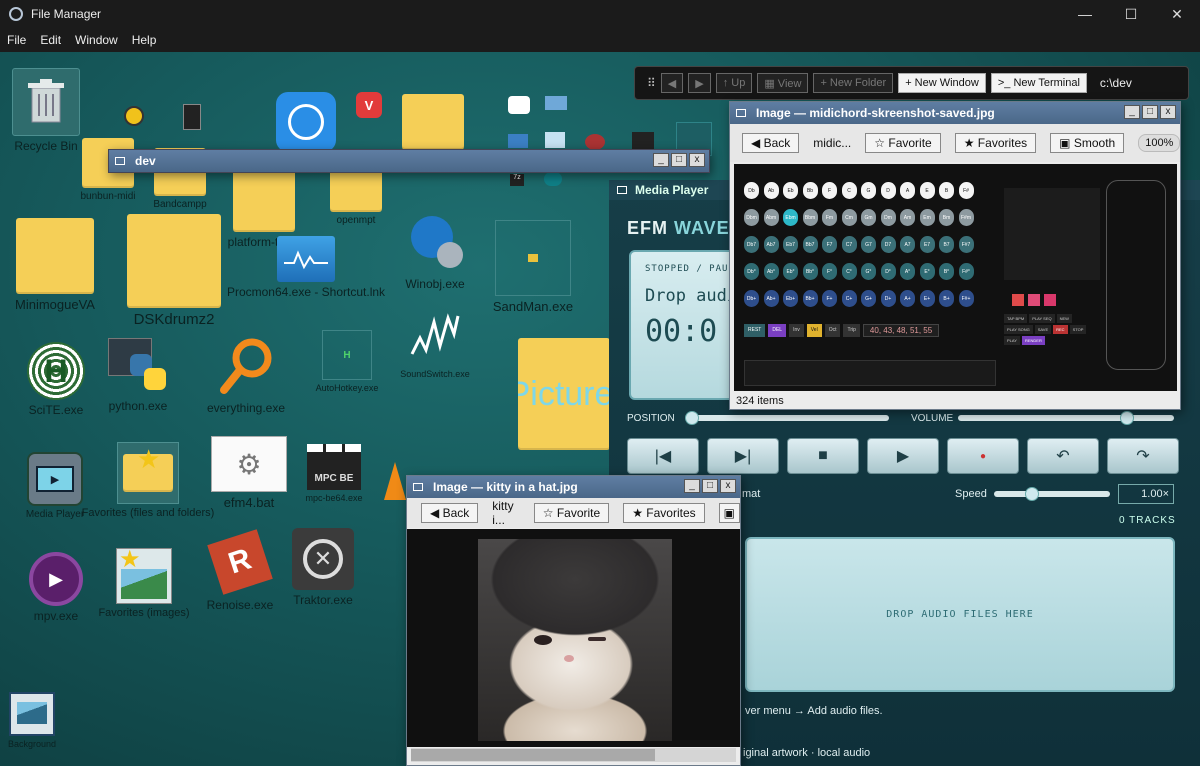  I want to click on keyboard-icon, so click(556, 103).